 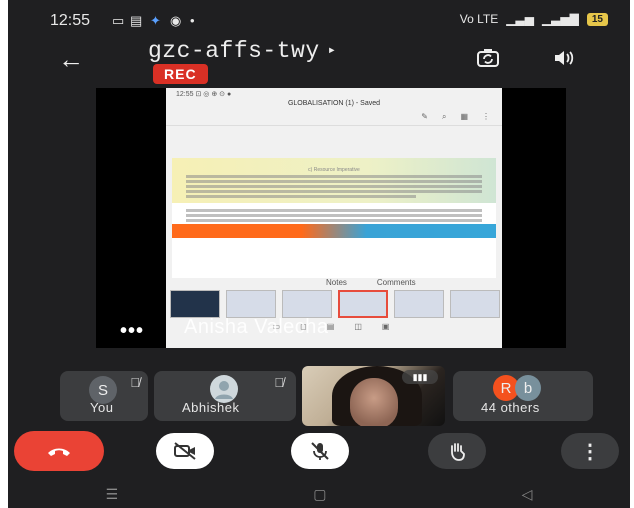 What do you see at coordinates (464, 116) in the screenshot?
I see `layout-icon: ▦` at bounding box center [464, 116].